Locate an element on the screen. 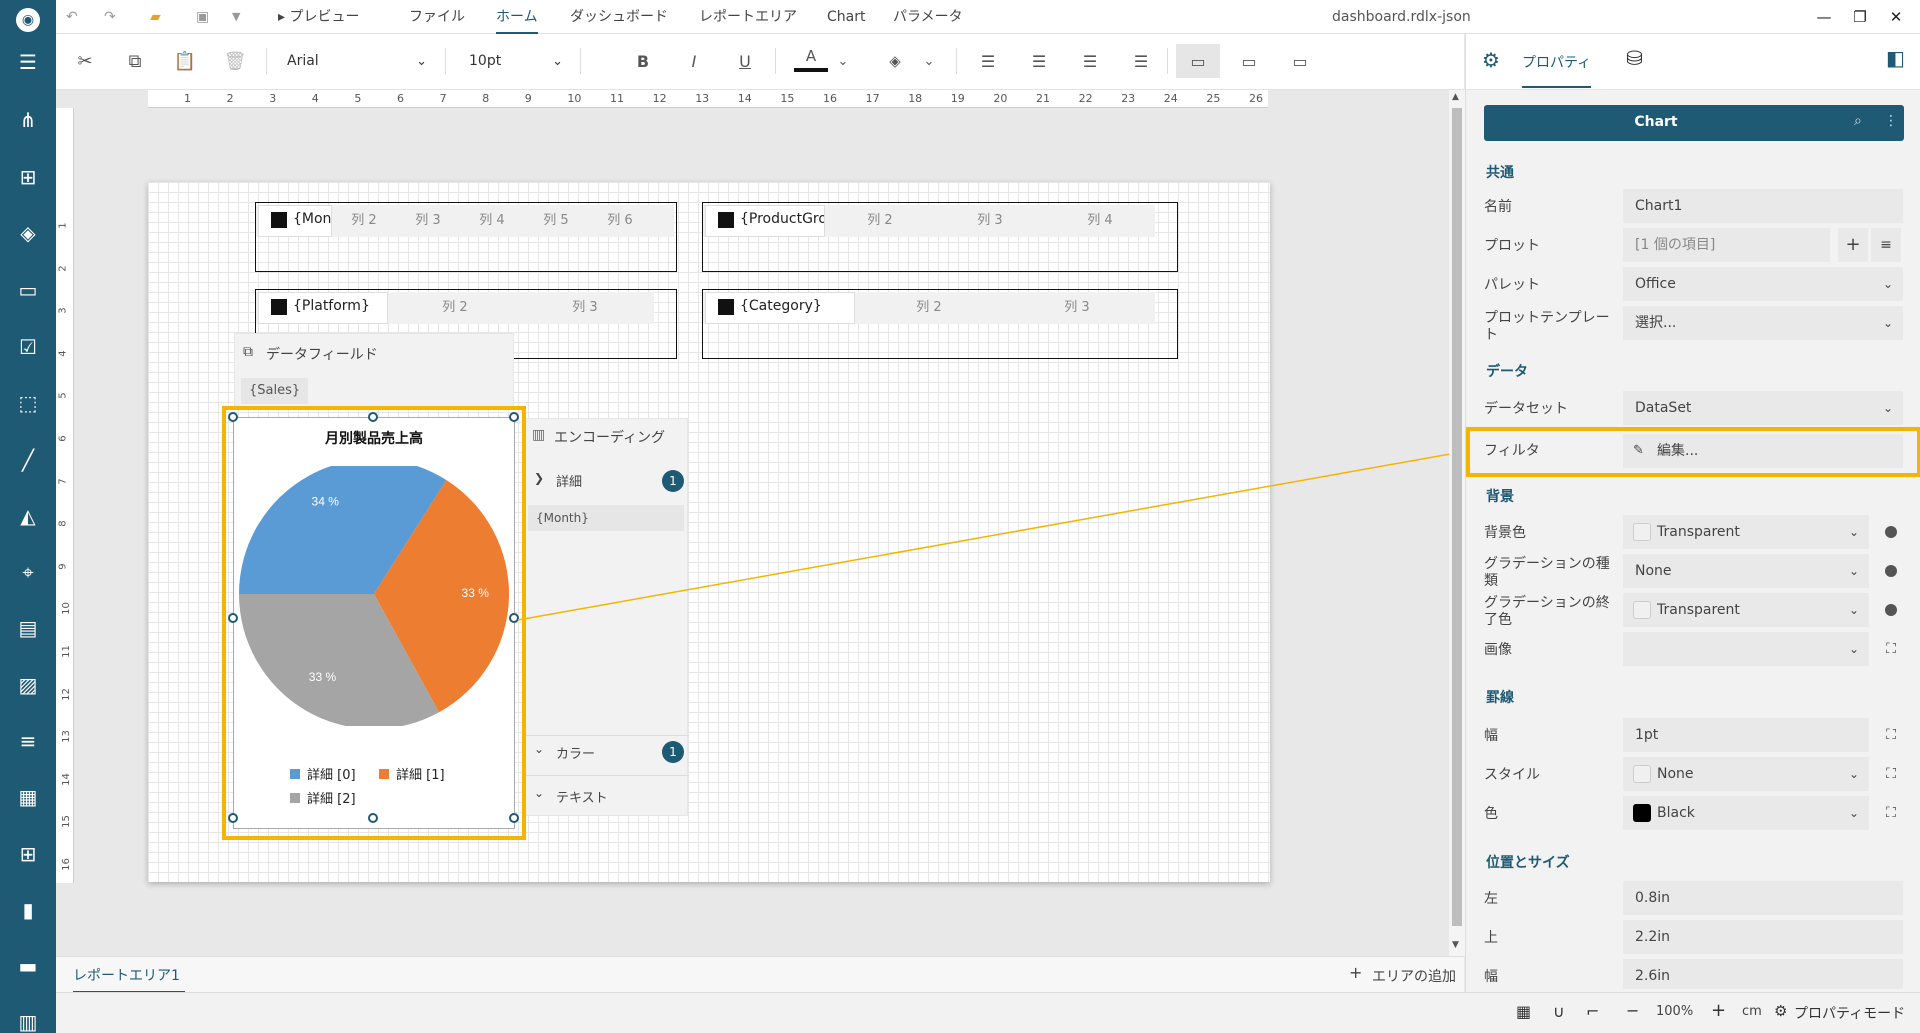  menu-parameters: パラメータ is located at coordinates (928, 17).